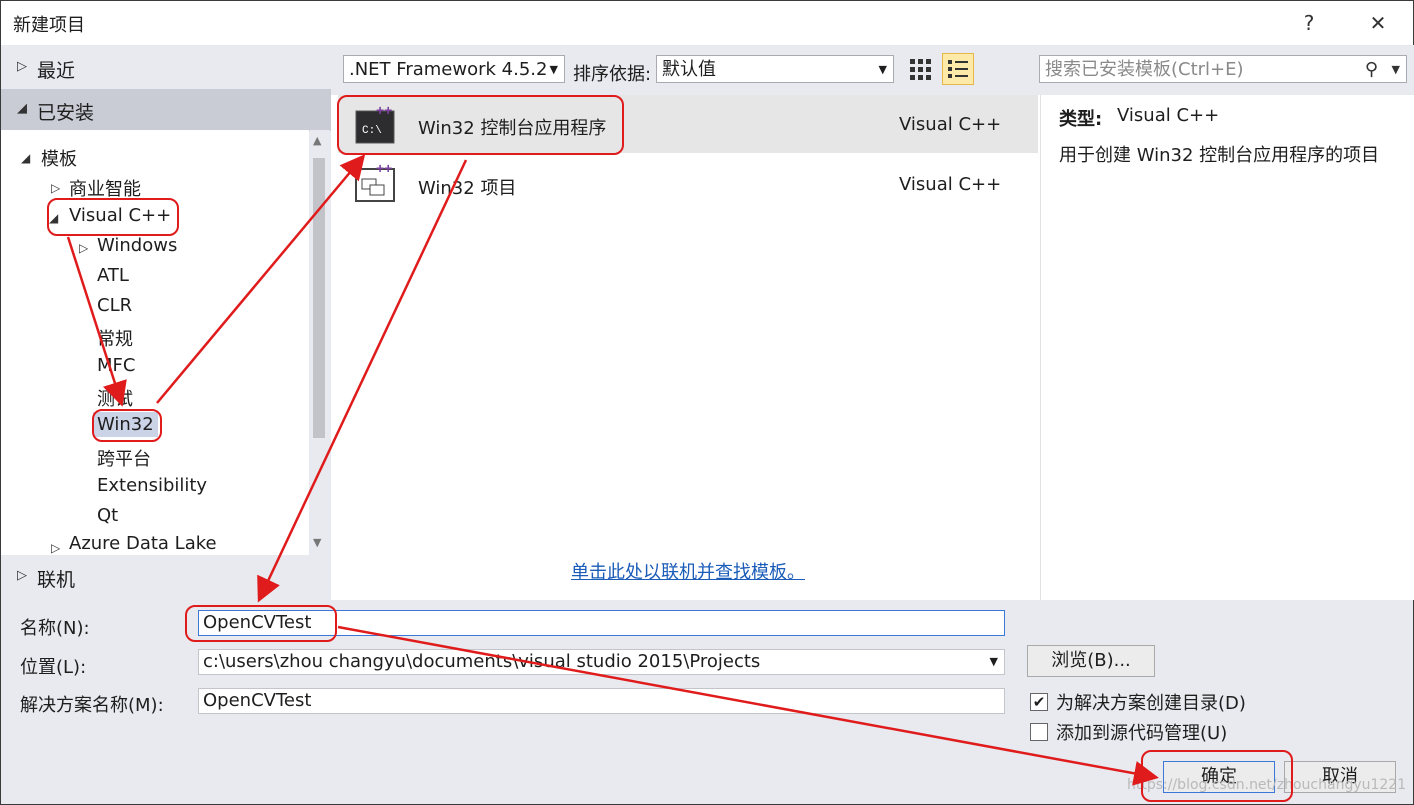 The image size is (1414, 805). Describe the element at coordinates (152, 485) in the screenshot. I see `tree-item-extensibility: Extensibility` at that location.